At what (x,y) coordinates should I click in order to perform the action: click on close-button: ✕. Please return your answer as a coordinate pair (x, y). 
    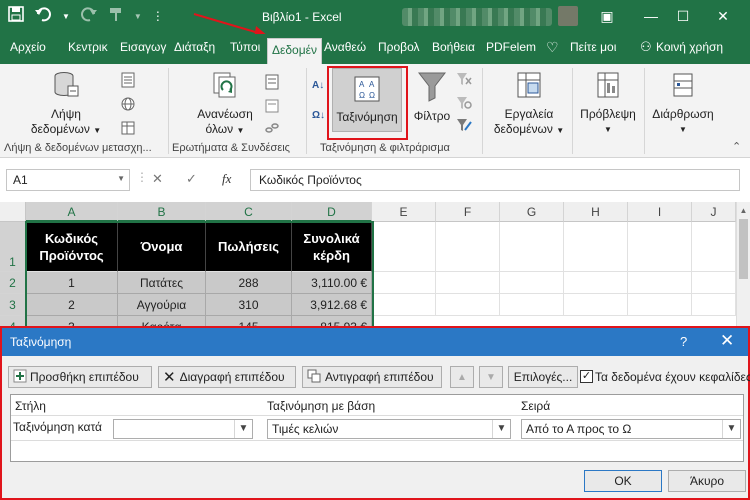
    Looking at the image, I should click on (723, 16).